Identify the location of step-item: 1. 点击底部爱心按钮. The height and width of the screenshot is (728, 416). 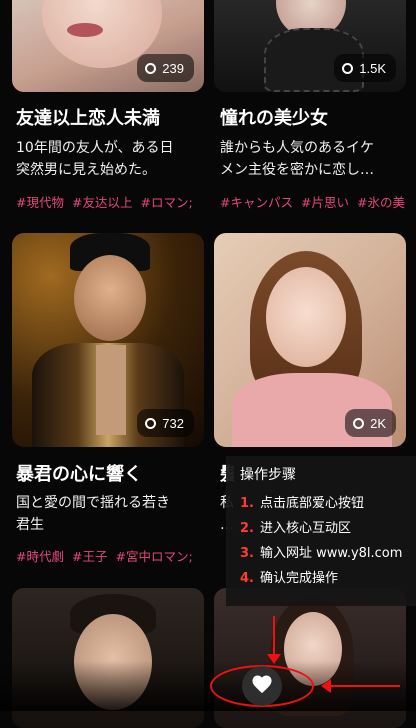
(302, 503).